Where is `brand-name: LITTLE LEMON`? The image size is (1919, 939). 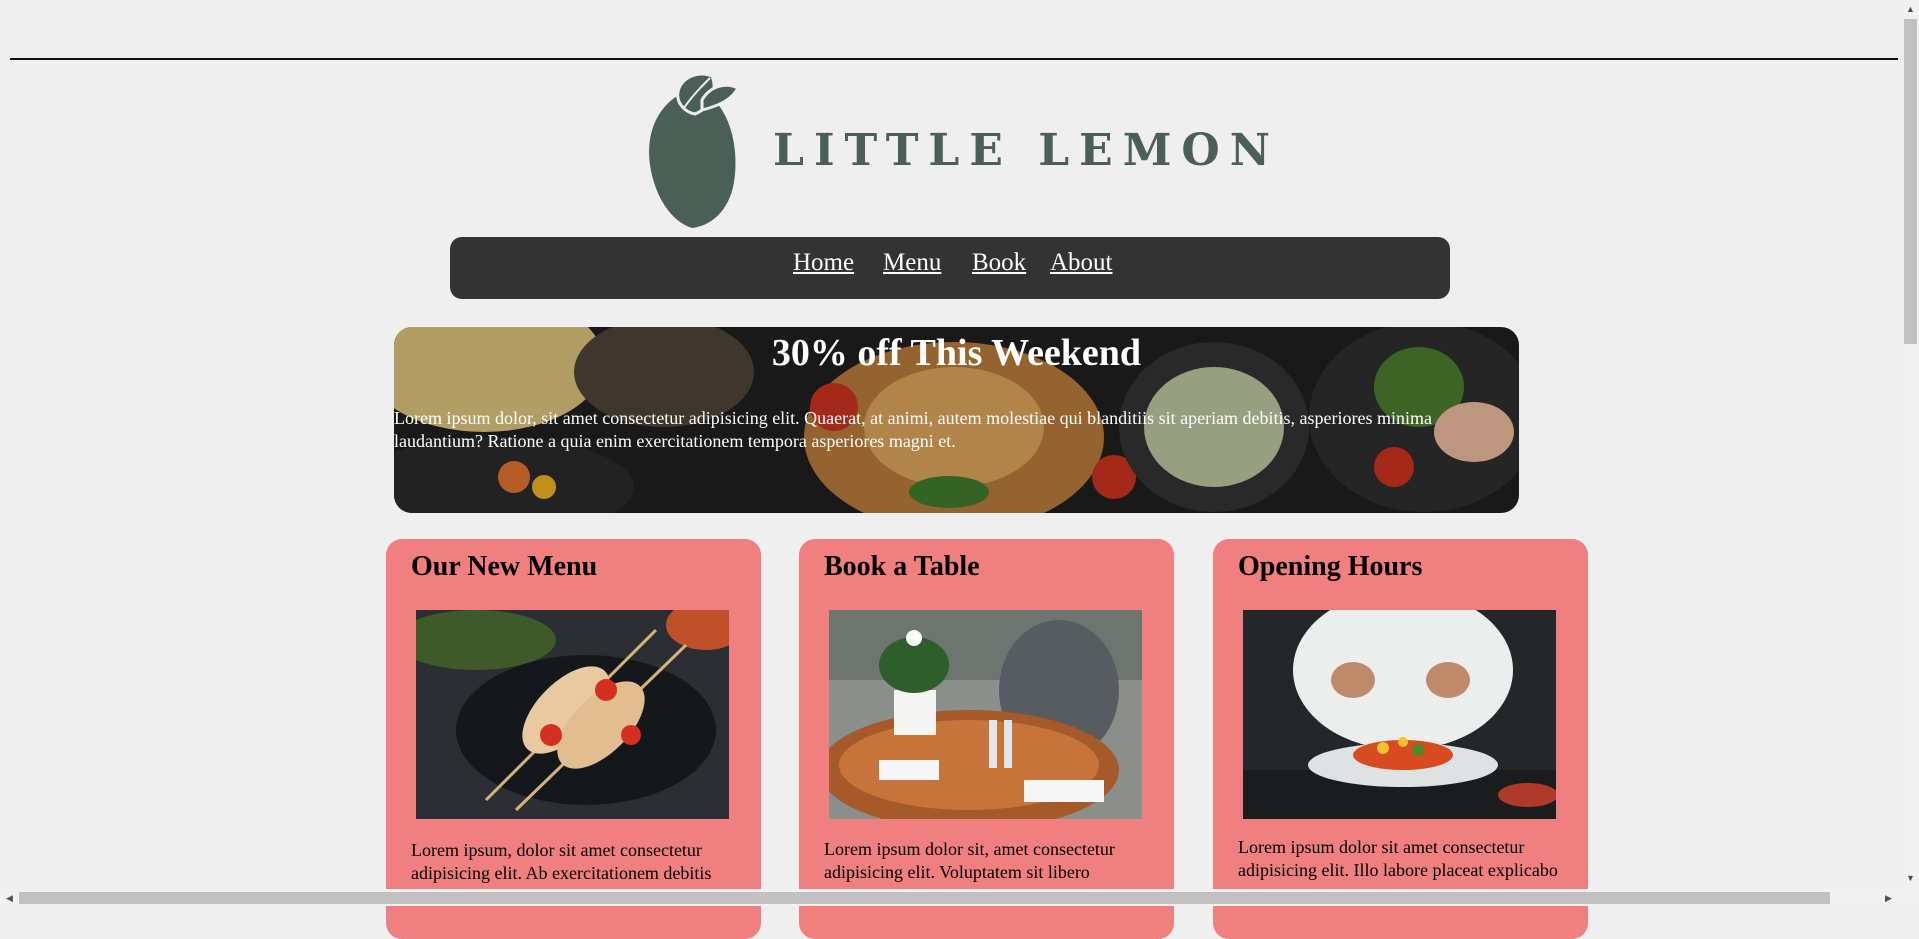 brand-name: LITTLE LEMON is located at coordinates (1026, 150).